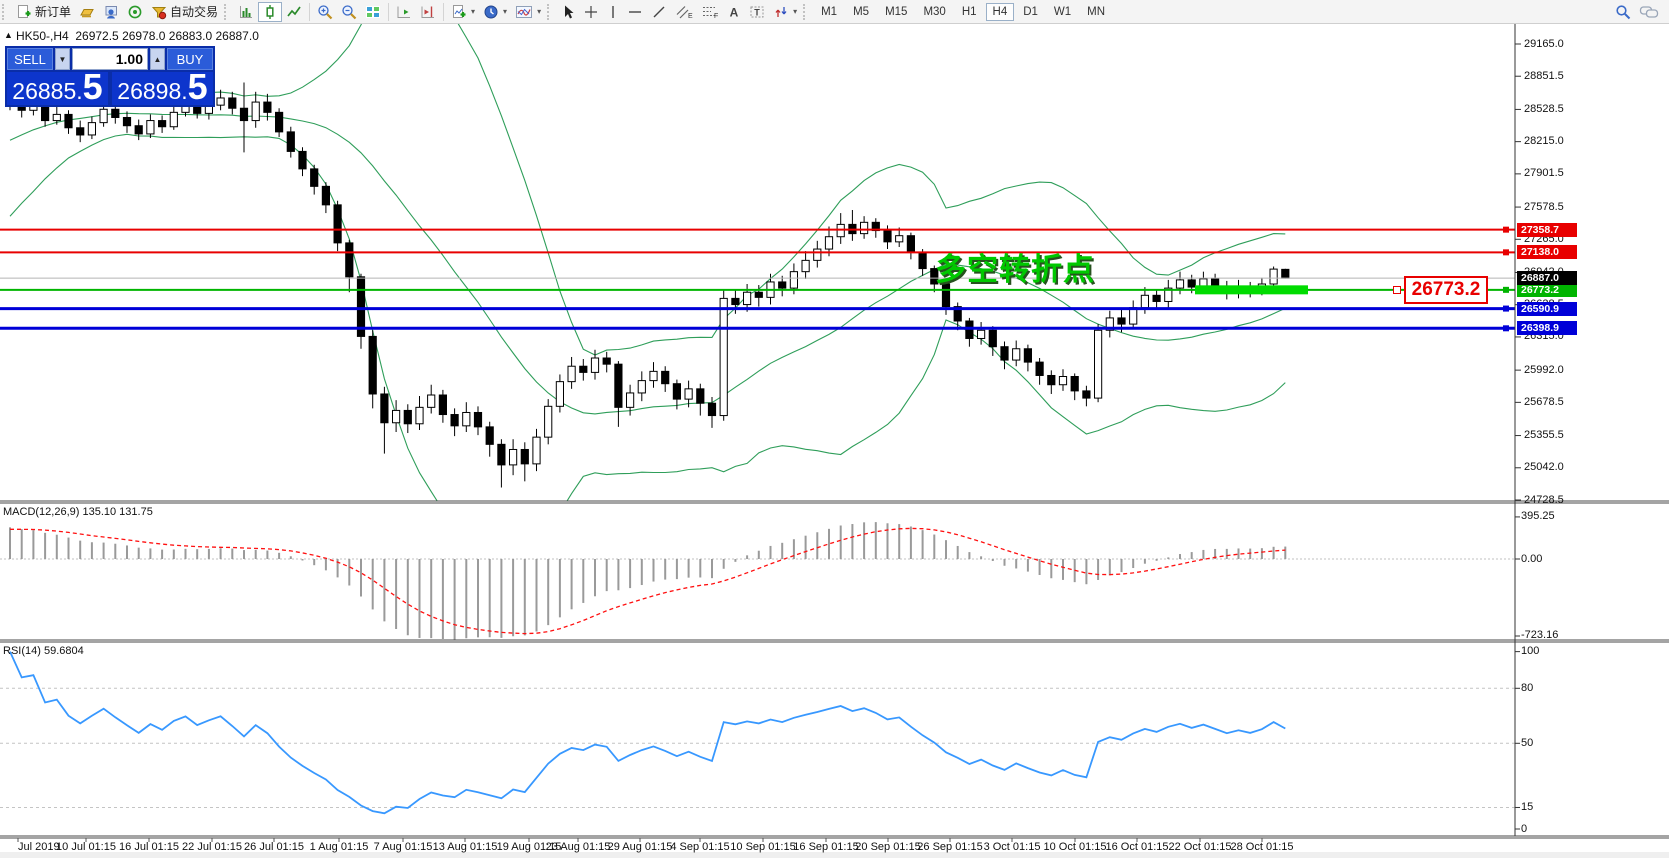 This screenshot has height=858, width=1669. I want to click on svg-text: T, so click(757, 12).